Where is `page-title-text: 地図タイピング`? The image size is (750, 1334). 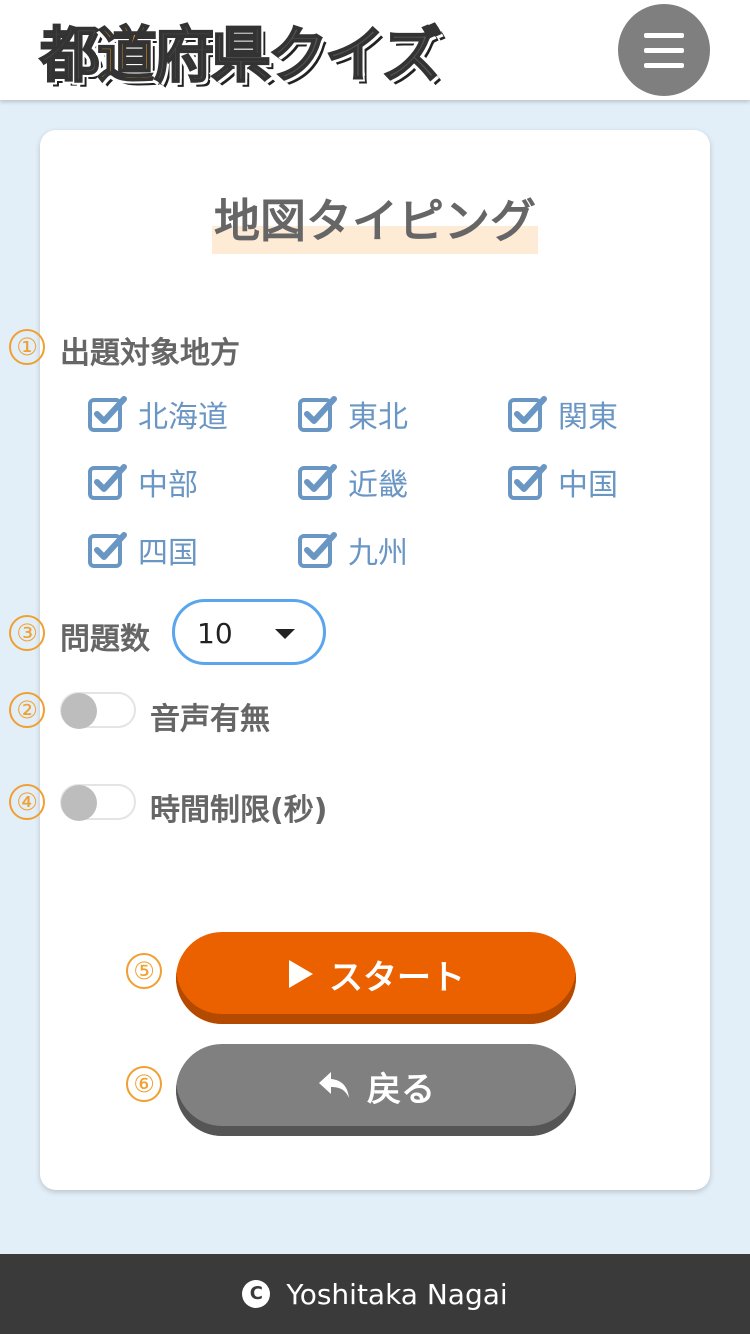 page-title-text: 地図タイピング is located at coordinates (375, 221).